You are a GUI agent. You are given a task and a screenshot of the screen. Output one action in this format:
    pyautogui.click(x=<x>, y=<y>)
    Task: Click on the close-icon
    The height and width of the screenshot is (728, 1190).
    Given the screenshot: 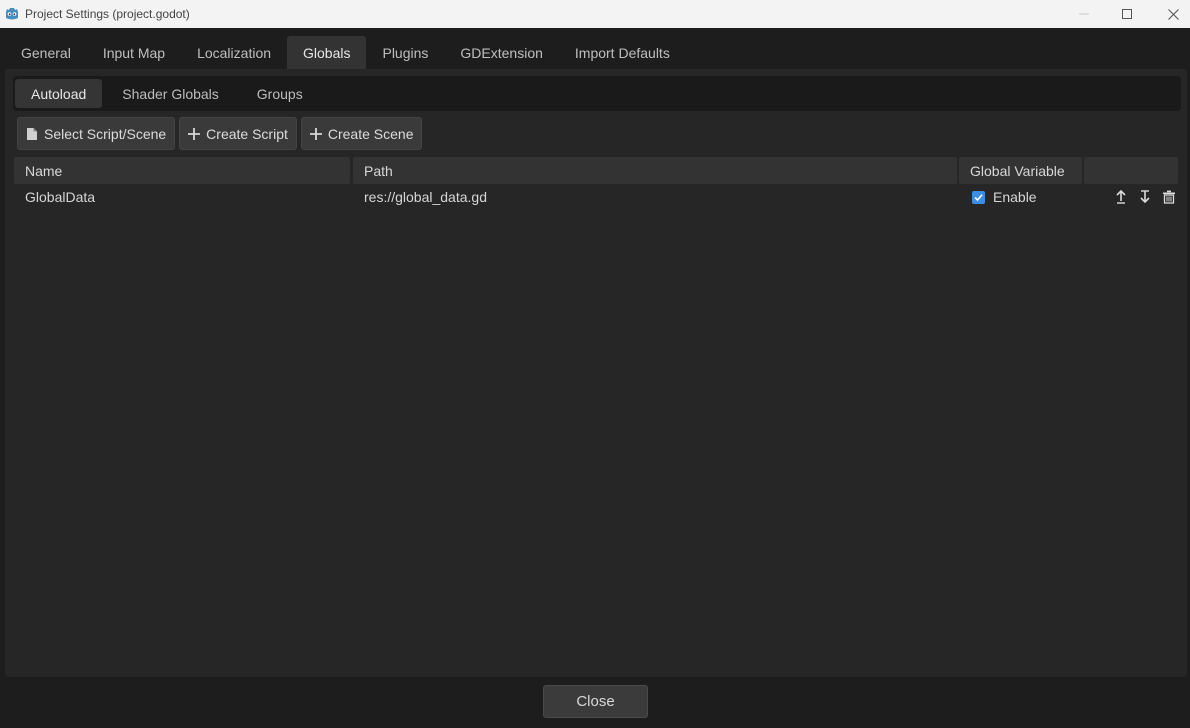 What is the action you would take?
    pyautogui.click(x=1173, y=14)
    